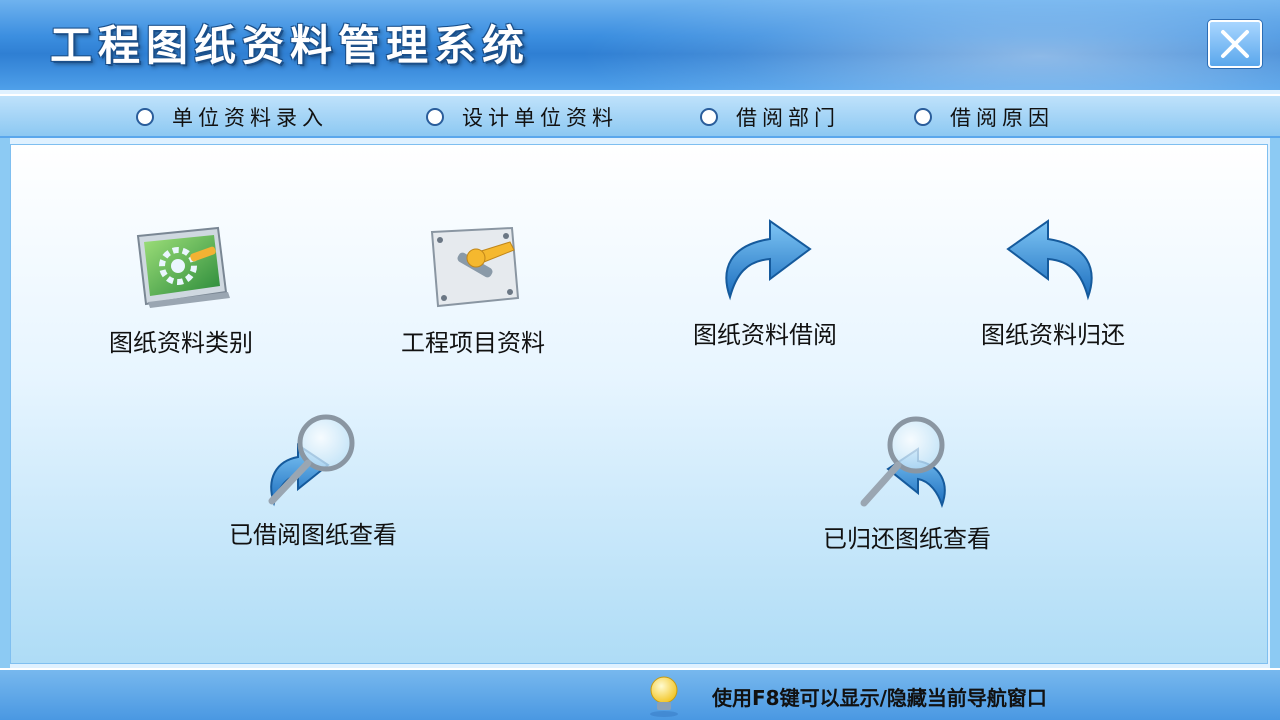 This screenshot has height=720, width=1280. What do you see at coordinates (540, 118) in the screenshot?
I see `tab-label: 设计单位资料` at bounding box center [540, 118].